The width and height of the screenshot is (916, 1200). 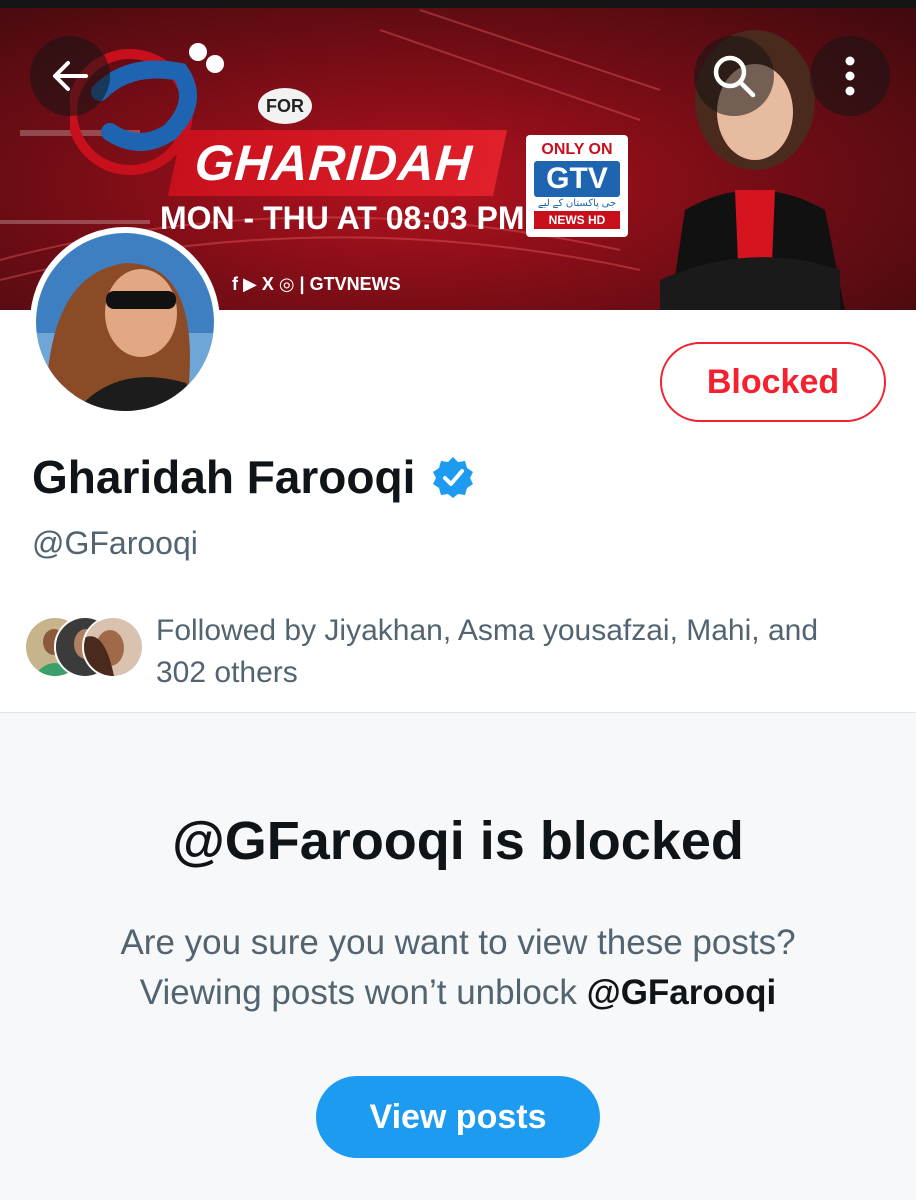 I want to click on show-title-text: GHARIDAH, so click(x=333, y=163).